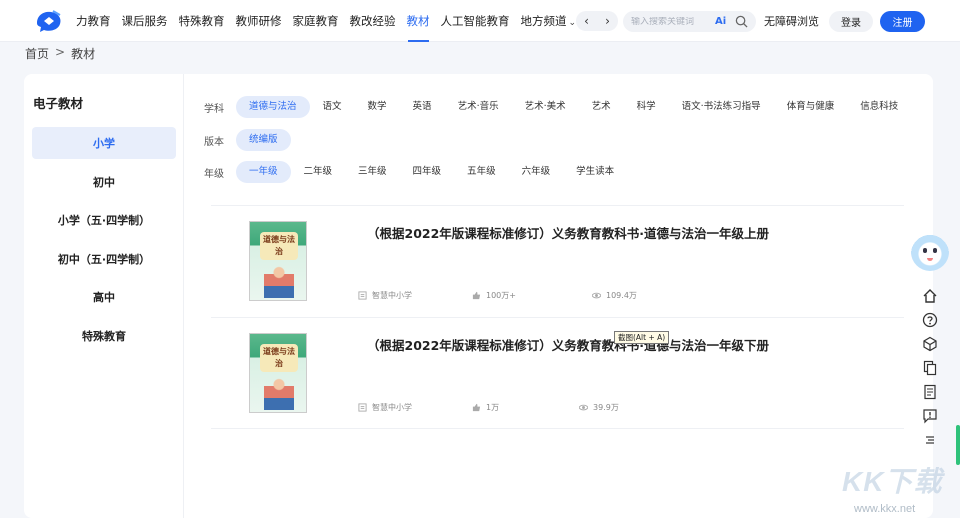 This screenshot has width=960, height=518. I want to click on book-cover-title: 道德与法治, so click(279, 358).